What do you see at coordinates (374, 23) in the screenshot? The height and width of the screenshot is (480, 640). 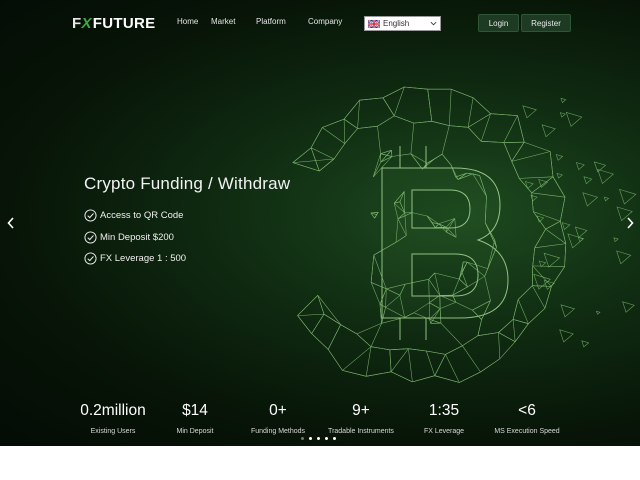 I see `uk-flag-icon` at bounding box center [374, 23].